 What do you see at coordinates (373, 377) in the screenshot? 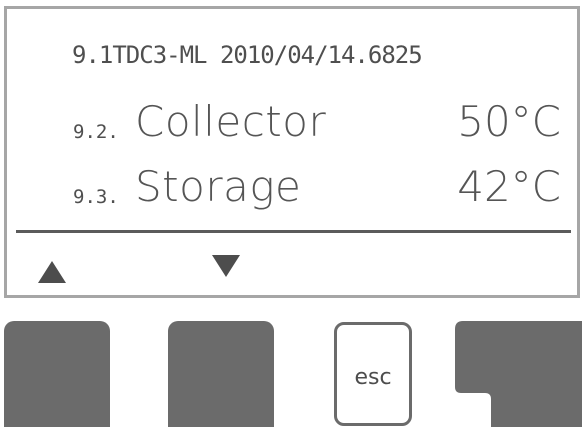
I see `esc-button-label: esc` at bounding box center [373, 377].